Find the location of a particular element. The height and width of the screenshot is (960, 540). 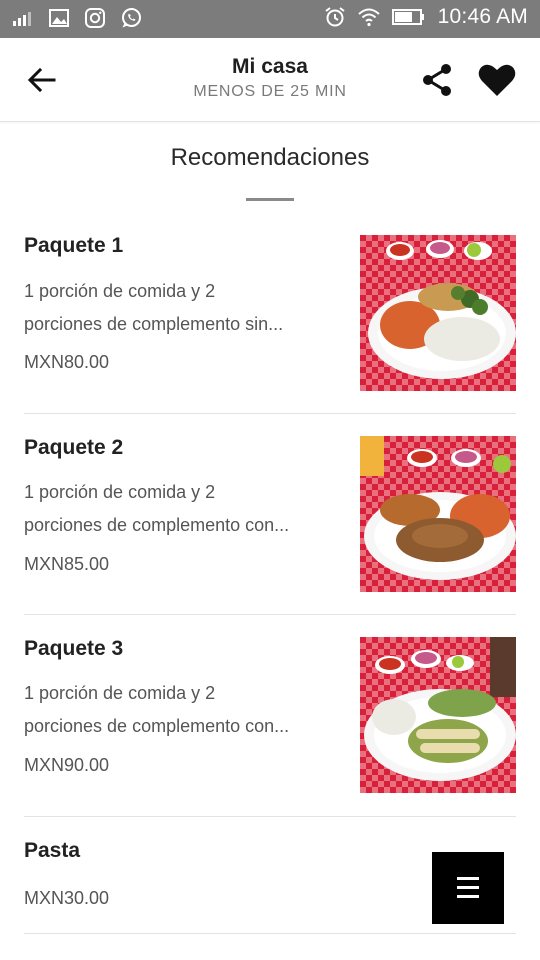

item-name: Paquete 2 is located at coordinates (74, 447).